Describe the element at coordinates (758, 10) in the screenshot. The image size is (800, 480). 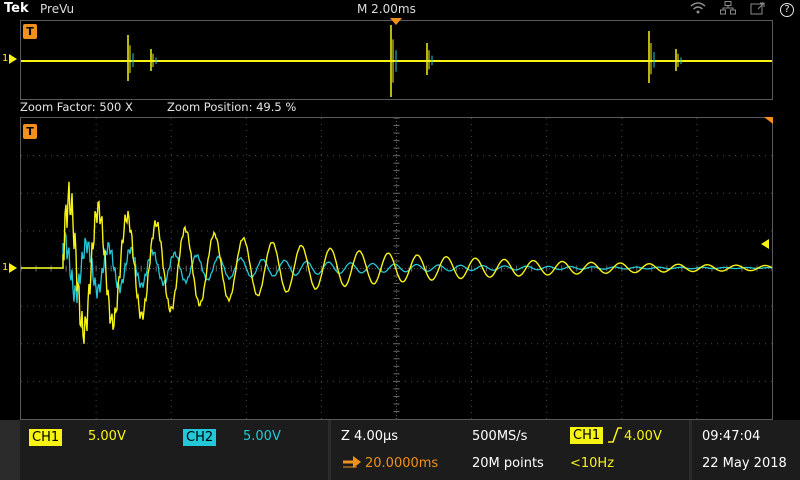
I see `export-icon` at that location.